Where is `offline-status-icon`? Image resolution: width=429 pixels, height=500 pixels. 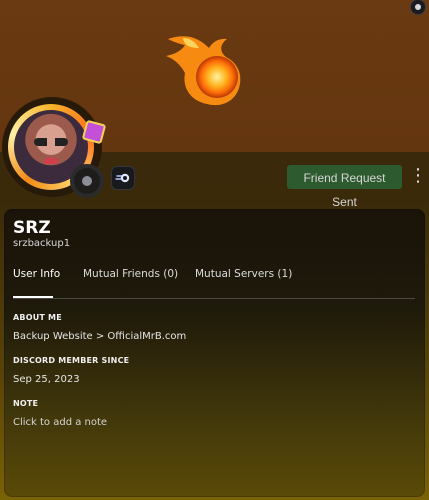 offline-status-icon is located at coordinates (87, 181).